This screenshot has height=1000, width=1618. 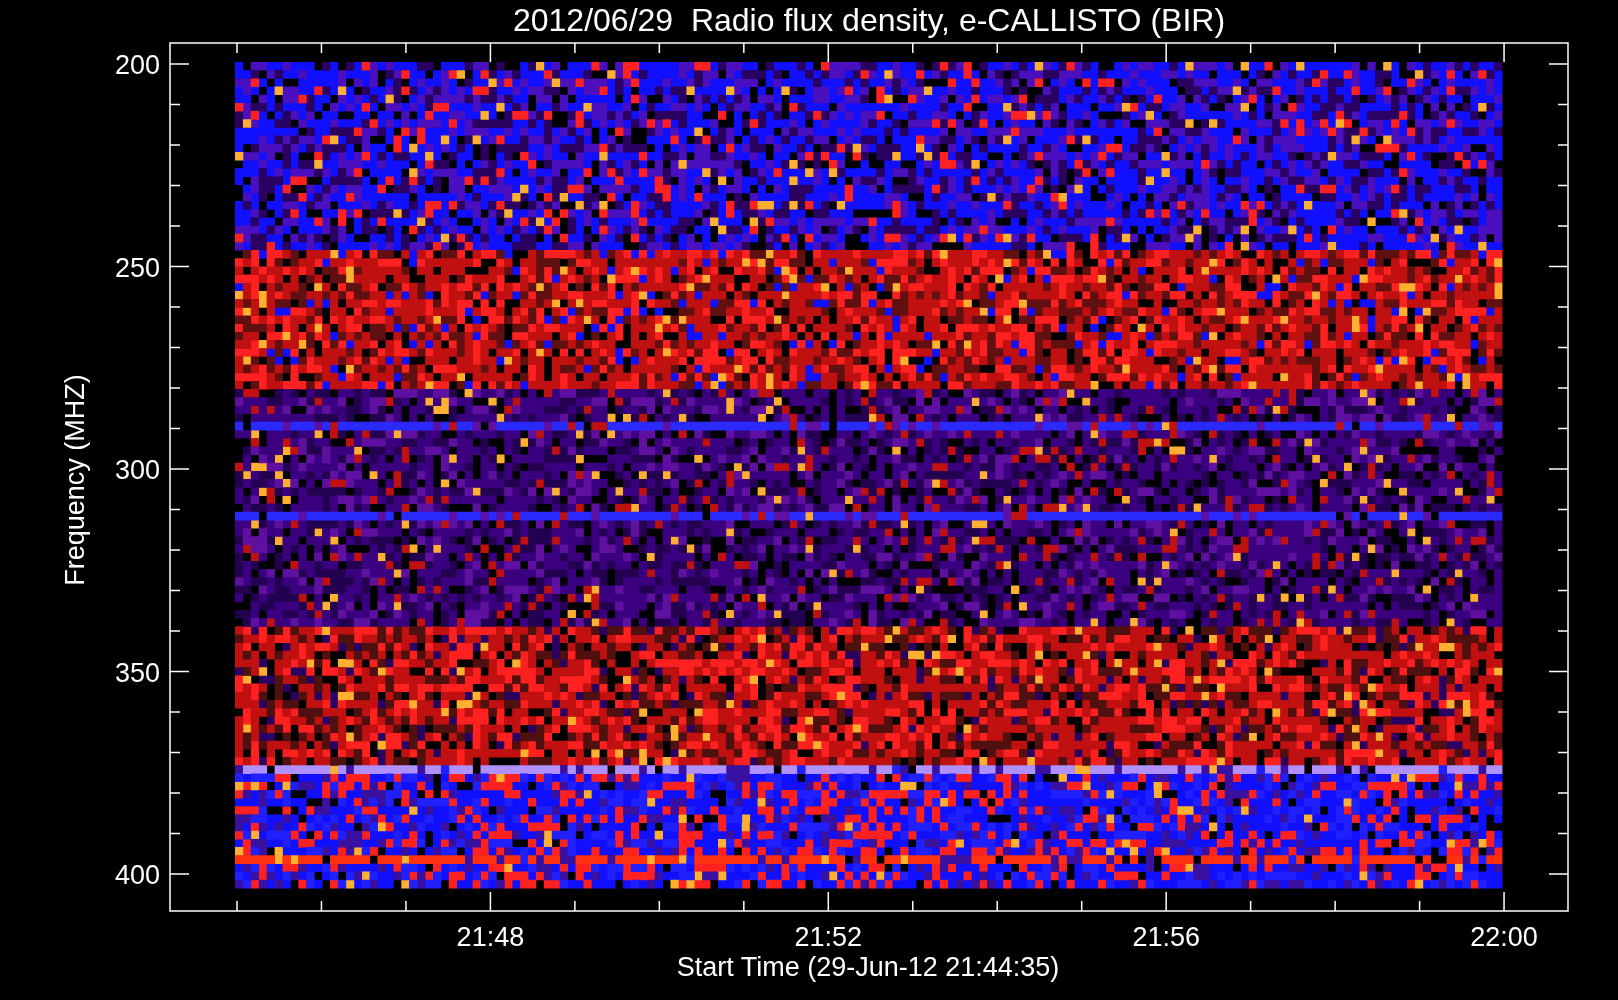 What do you see at coordinates (1504, 937) in the screenshot?
I see `axis-tick-label: 22:00` at bounding box center [1504, 937].